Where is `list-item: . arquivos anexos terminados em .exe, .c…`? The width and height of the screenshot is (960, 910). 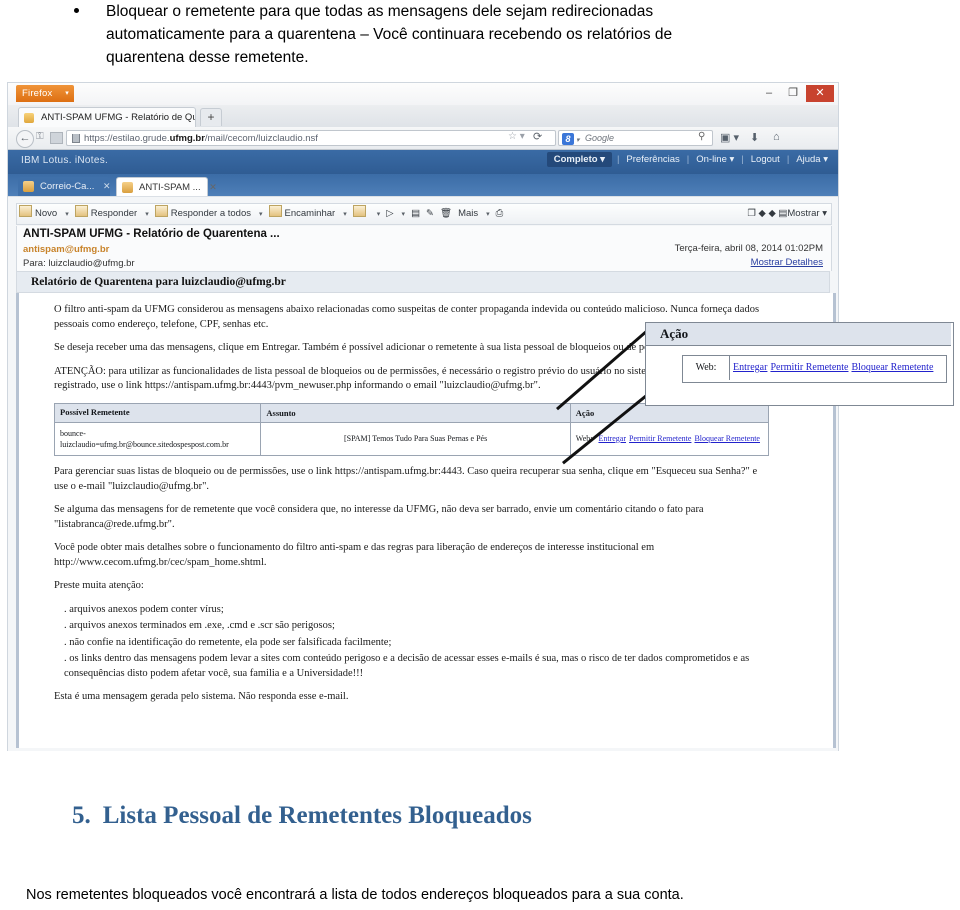 list-item: . arquivos anexos terminados em .exe, .c… is located at coordinates (199, 625).